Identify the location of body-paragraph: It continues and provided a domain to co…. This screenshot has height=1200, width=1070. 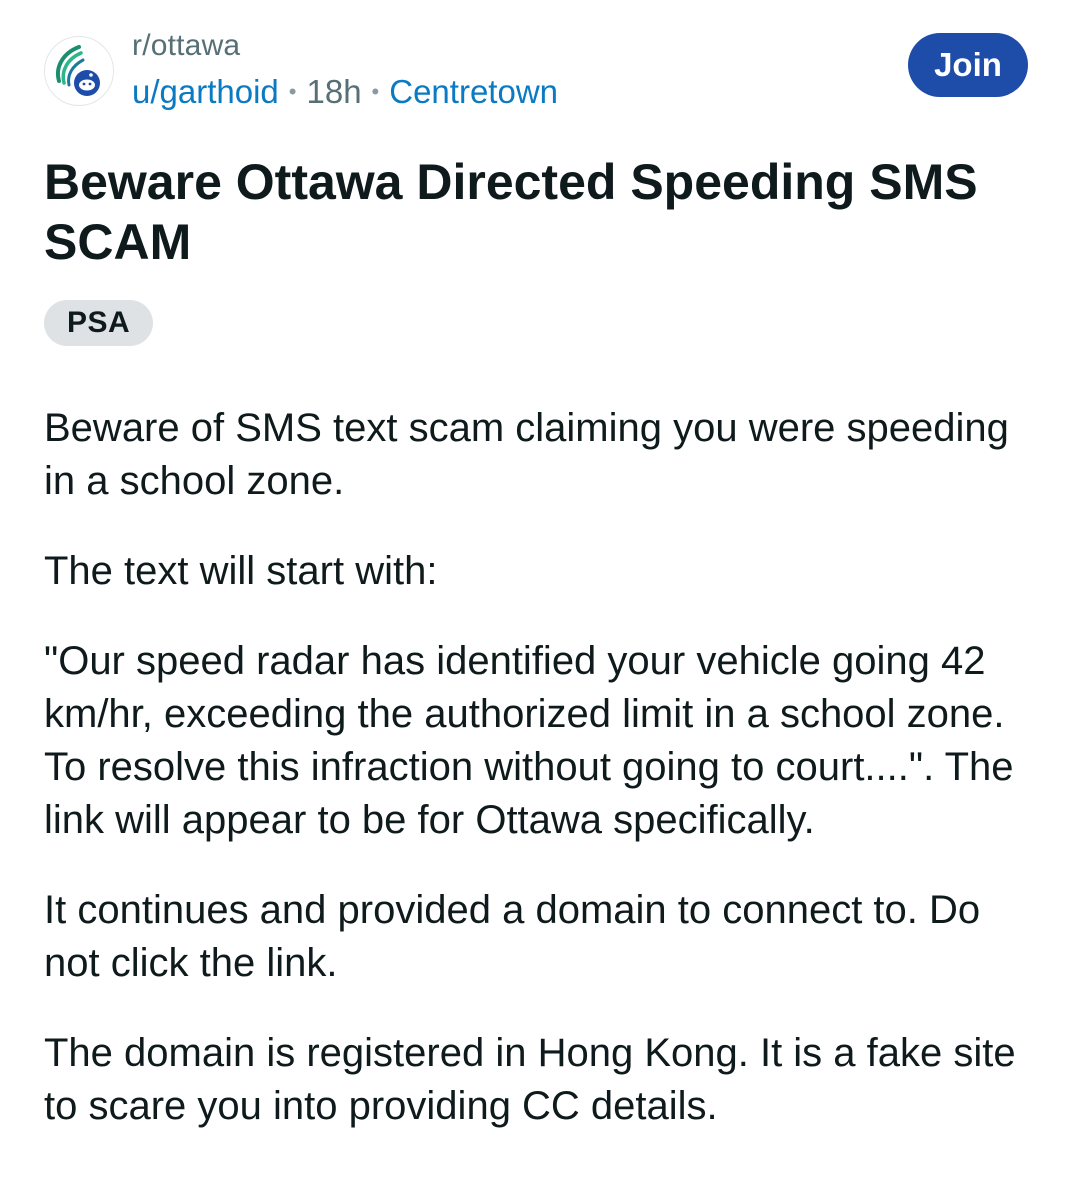
(512, 936).